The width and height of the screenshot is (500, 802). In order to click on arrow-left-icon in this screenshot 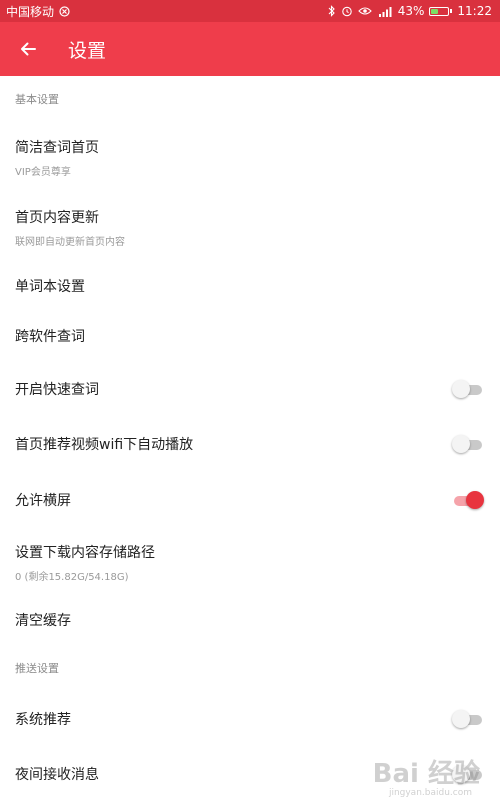, I will do `click(28, 49)`.